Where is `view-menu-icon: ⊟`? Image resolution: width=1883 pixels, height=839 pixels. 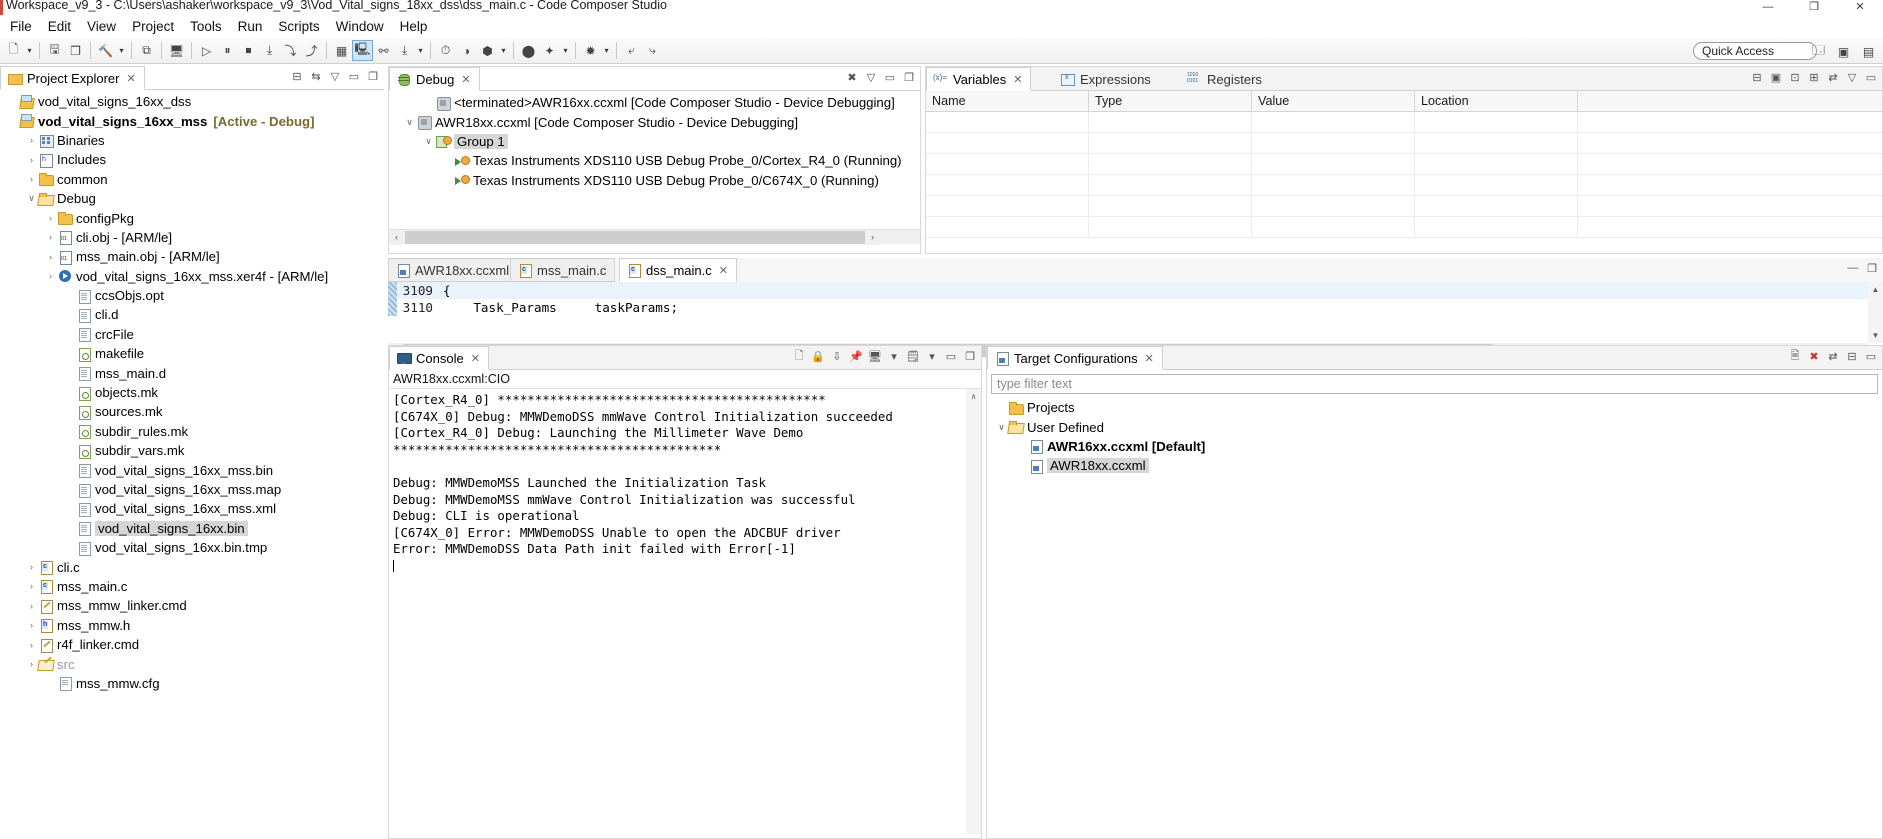
view-menu-icon: ⊟ is located at coordinates (1852, 356).